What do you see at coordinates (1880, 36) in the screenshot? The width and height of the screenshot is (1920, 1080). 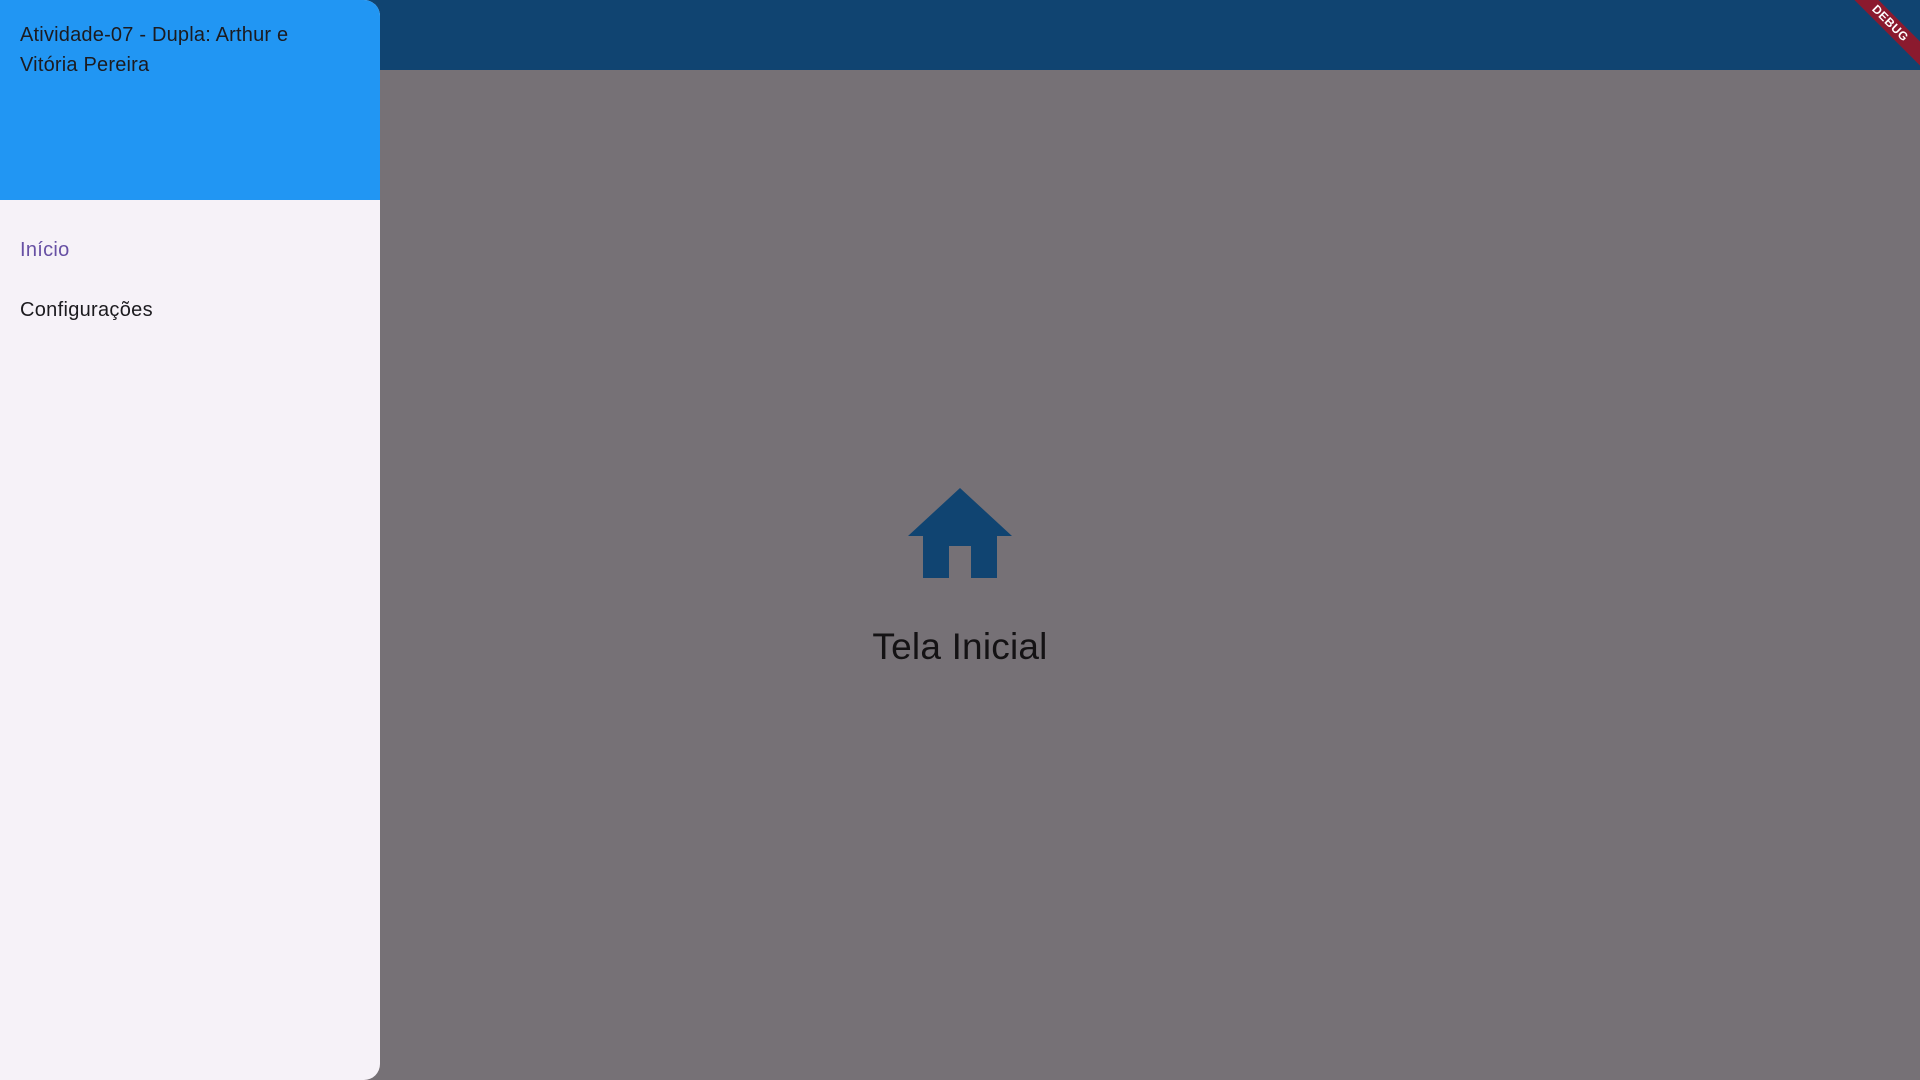 I see `debug-ribbon-label: DEBUG` at bounding box center [1880, 36].